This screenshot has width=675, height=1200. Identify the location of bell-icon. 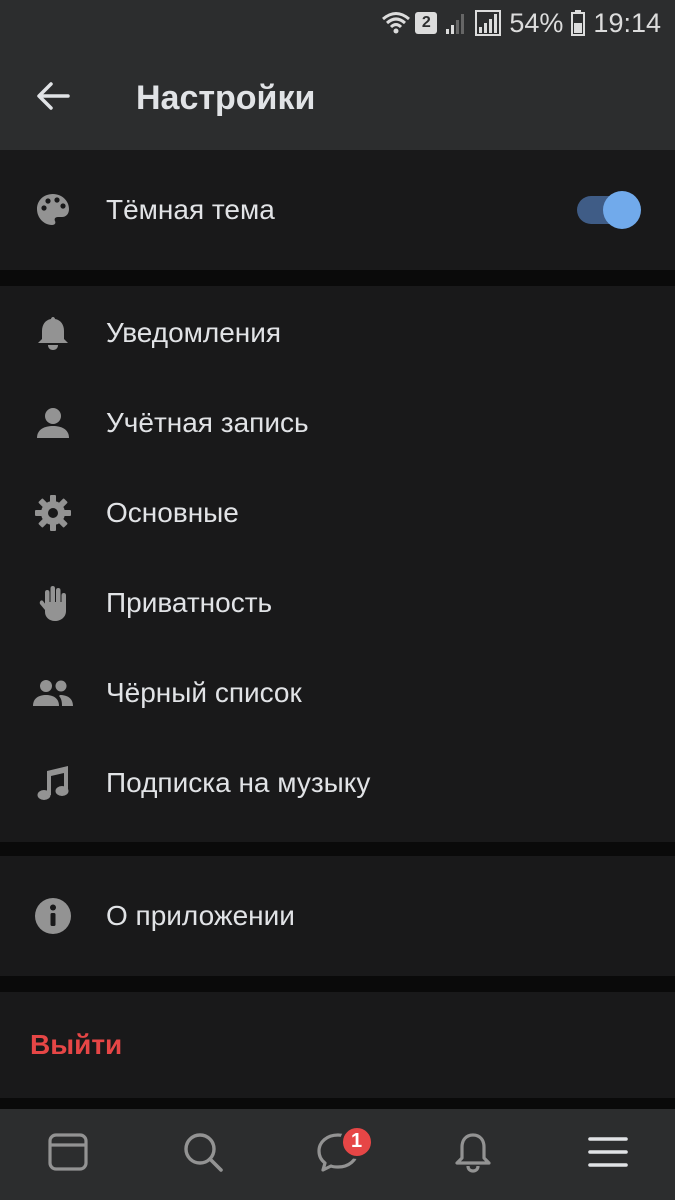
(53, 333).